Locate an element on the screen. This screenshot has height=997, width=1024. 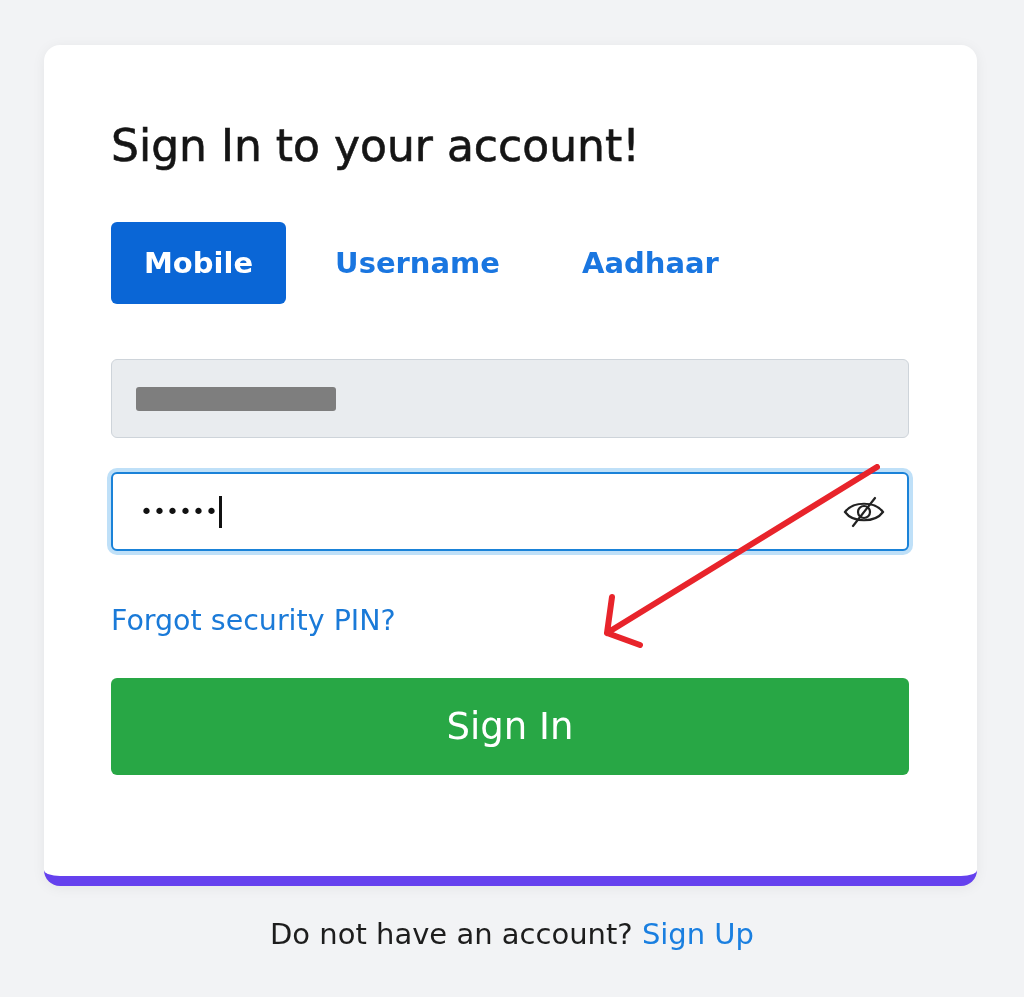
eye-slash-icon is located at coordinates (864, 512).